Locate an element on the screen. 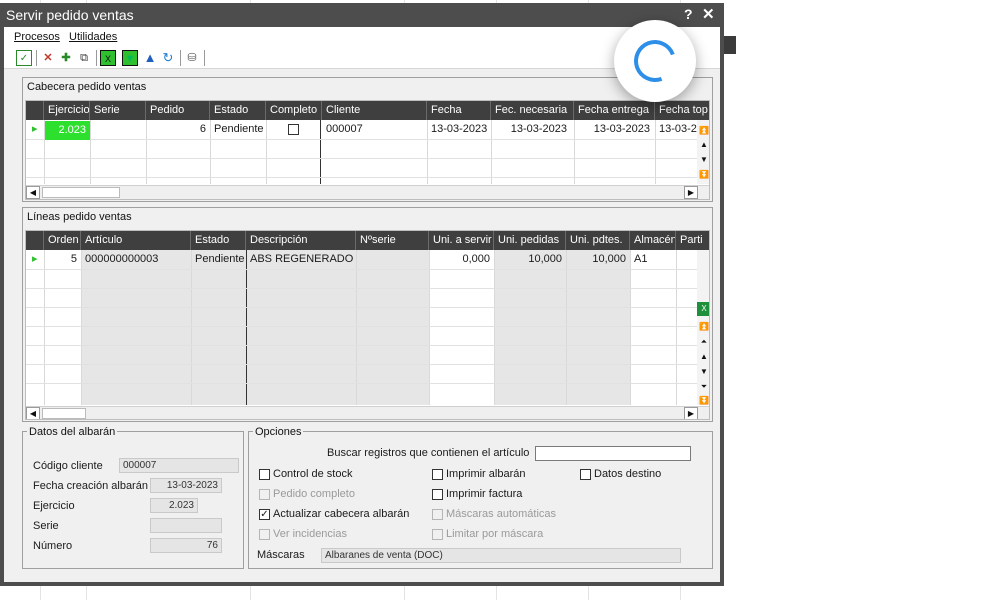 Image resolution: width=1000 pixels, height=600 pixels. actualizar-cabecera-label: Actualizar cabecera albarán is located at coordinates (341, 514).